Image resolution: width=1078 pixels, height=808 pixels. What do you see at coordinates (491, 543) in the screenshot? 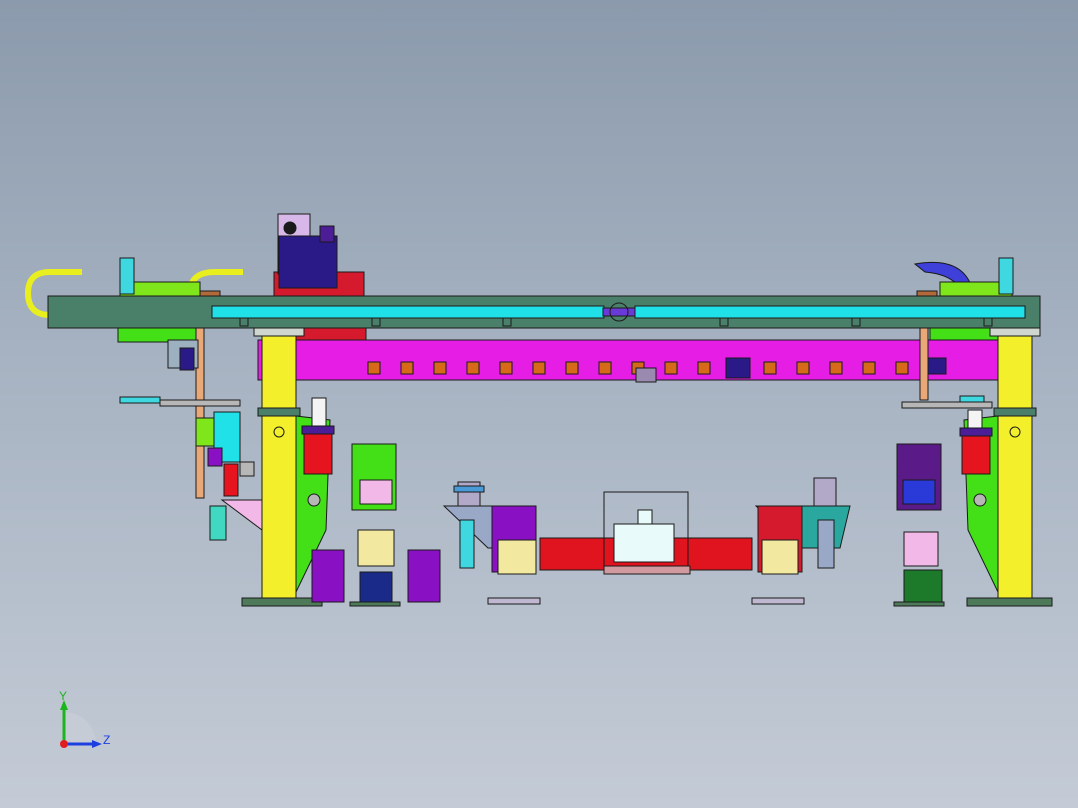
I see `left-fixture-tower` at bounding box center [491, 543].